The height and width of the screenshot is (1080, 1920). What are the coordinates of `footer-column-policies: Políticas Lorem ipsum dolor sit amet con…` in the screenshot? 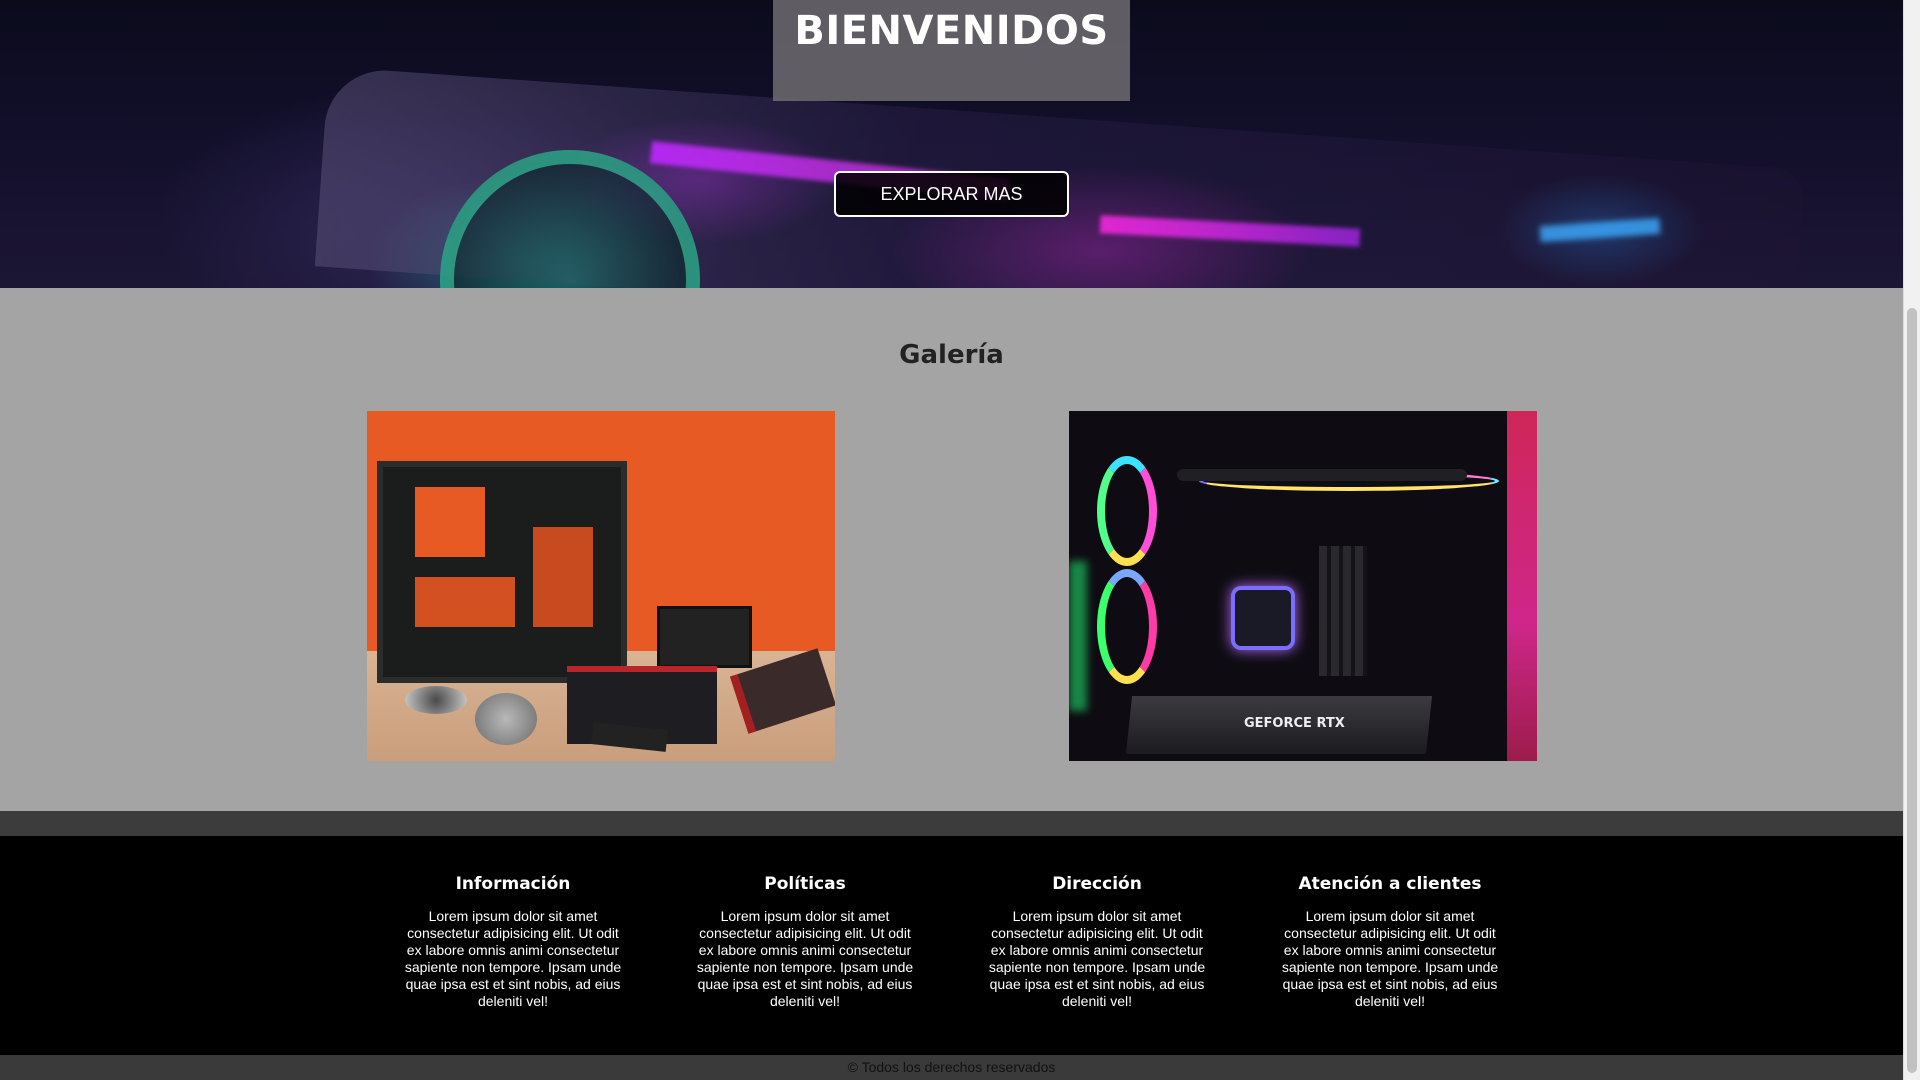 It's located at (805, 942).